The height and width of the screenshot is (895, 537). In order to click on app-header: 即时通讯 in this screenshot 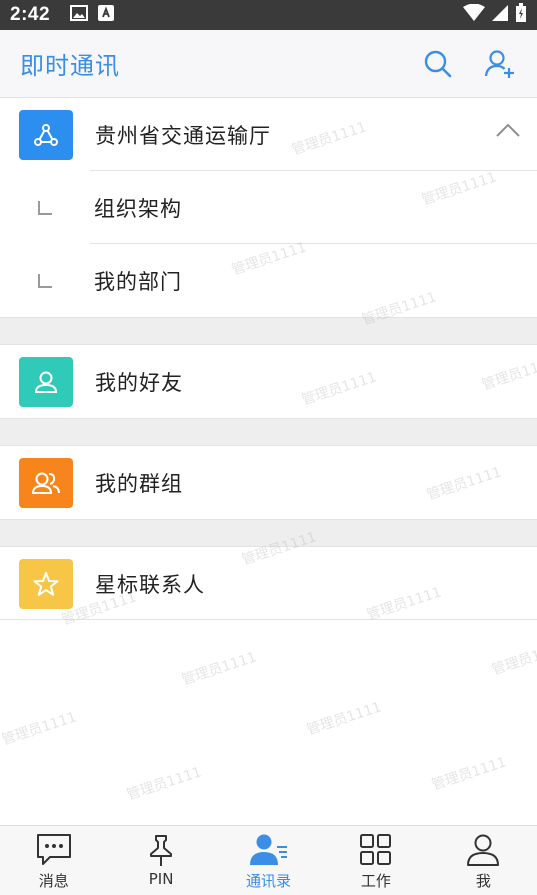, I will do `click(268, 64)`.